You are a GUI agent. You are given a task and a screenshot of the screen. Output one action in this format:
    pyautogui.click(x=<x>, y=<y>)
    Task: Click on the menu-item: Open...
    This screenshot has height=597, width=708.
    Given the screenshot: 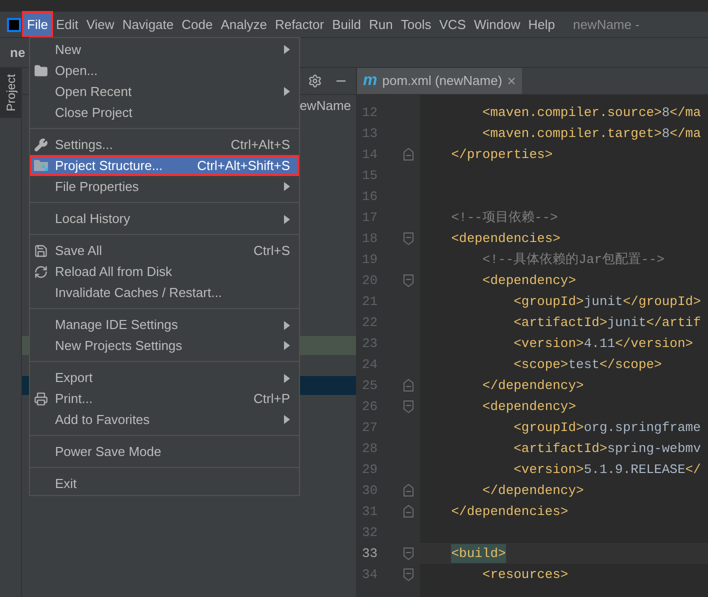 What is the action you would take?
    pyautogui.click(x=164, y=70)
    